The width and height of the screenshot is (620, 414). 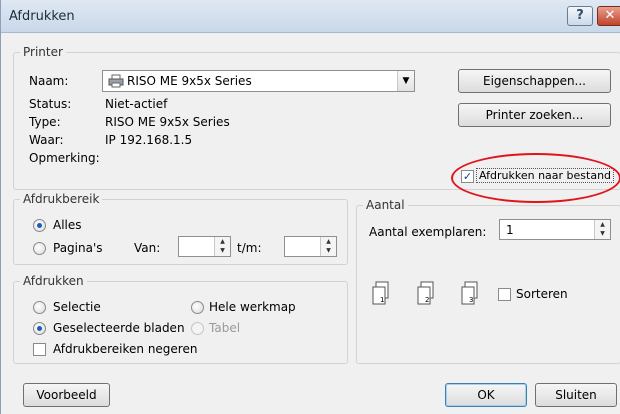 What do you see at coordinates (116, 81) in the screenshot?
I see `printer-icon` at bounding box center [116, 81].